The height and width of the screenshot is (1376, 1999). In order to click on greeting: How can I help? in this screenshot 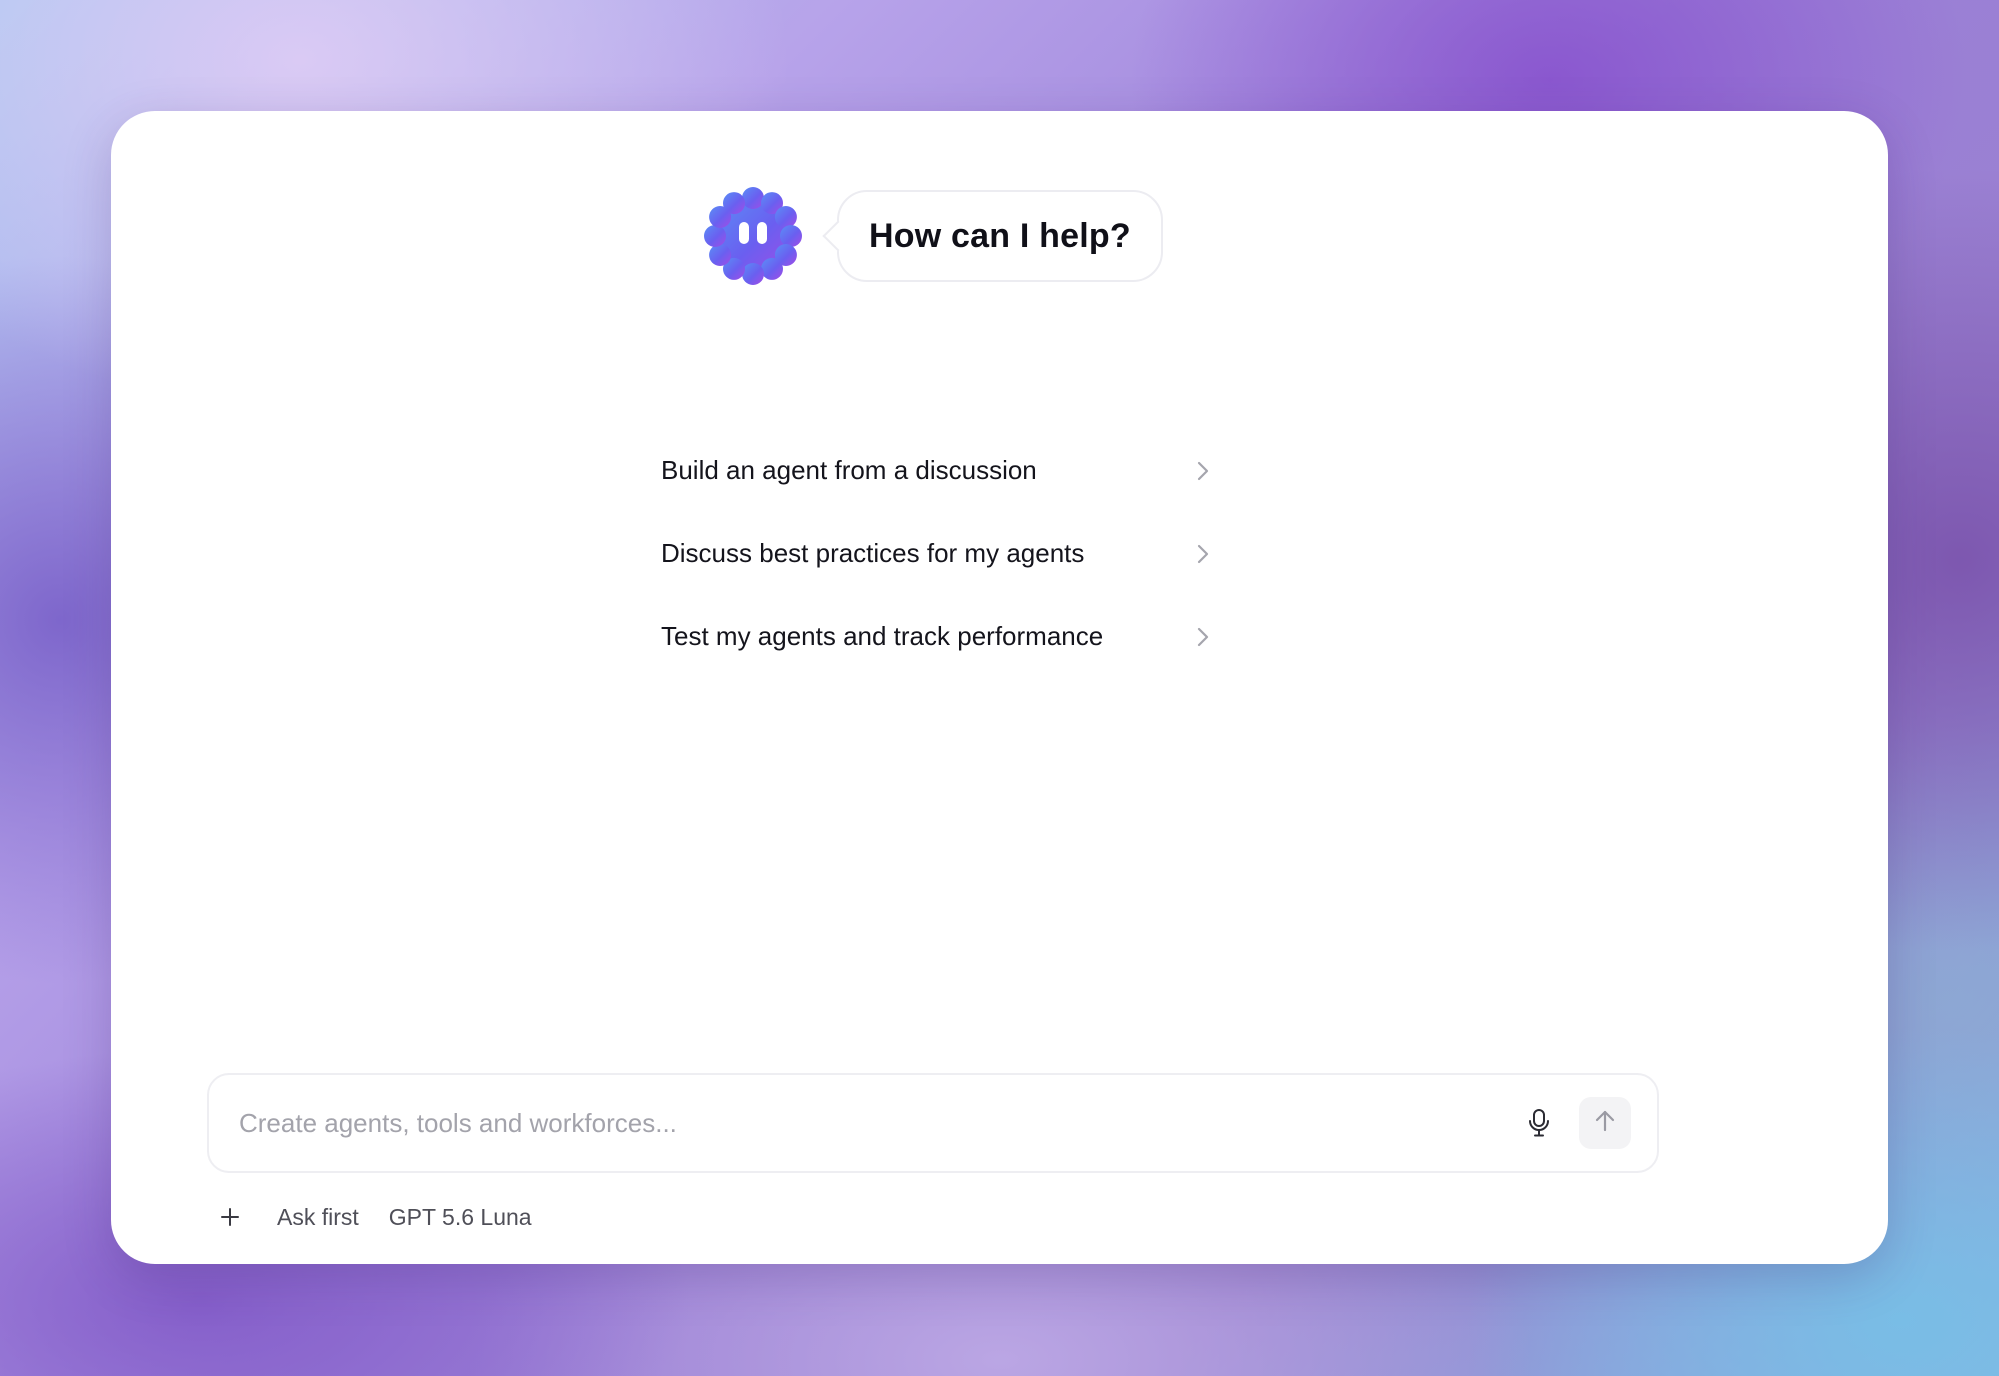, I will do `click(932, 236)`.